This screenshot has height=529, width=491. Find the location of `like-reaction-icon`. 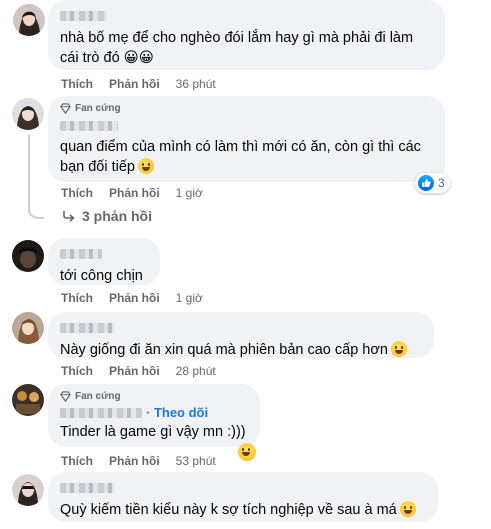

like-reaction-icon is located at coordinates (426, 183).